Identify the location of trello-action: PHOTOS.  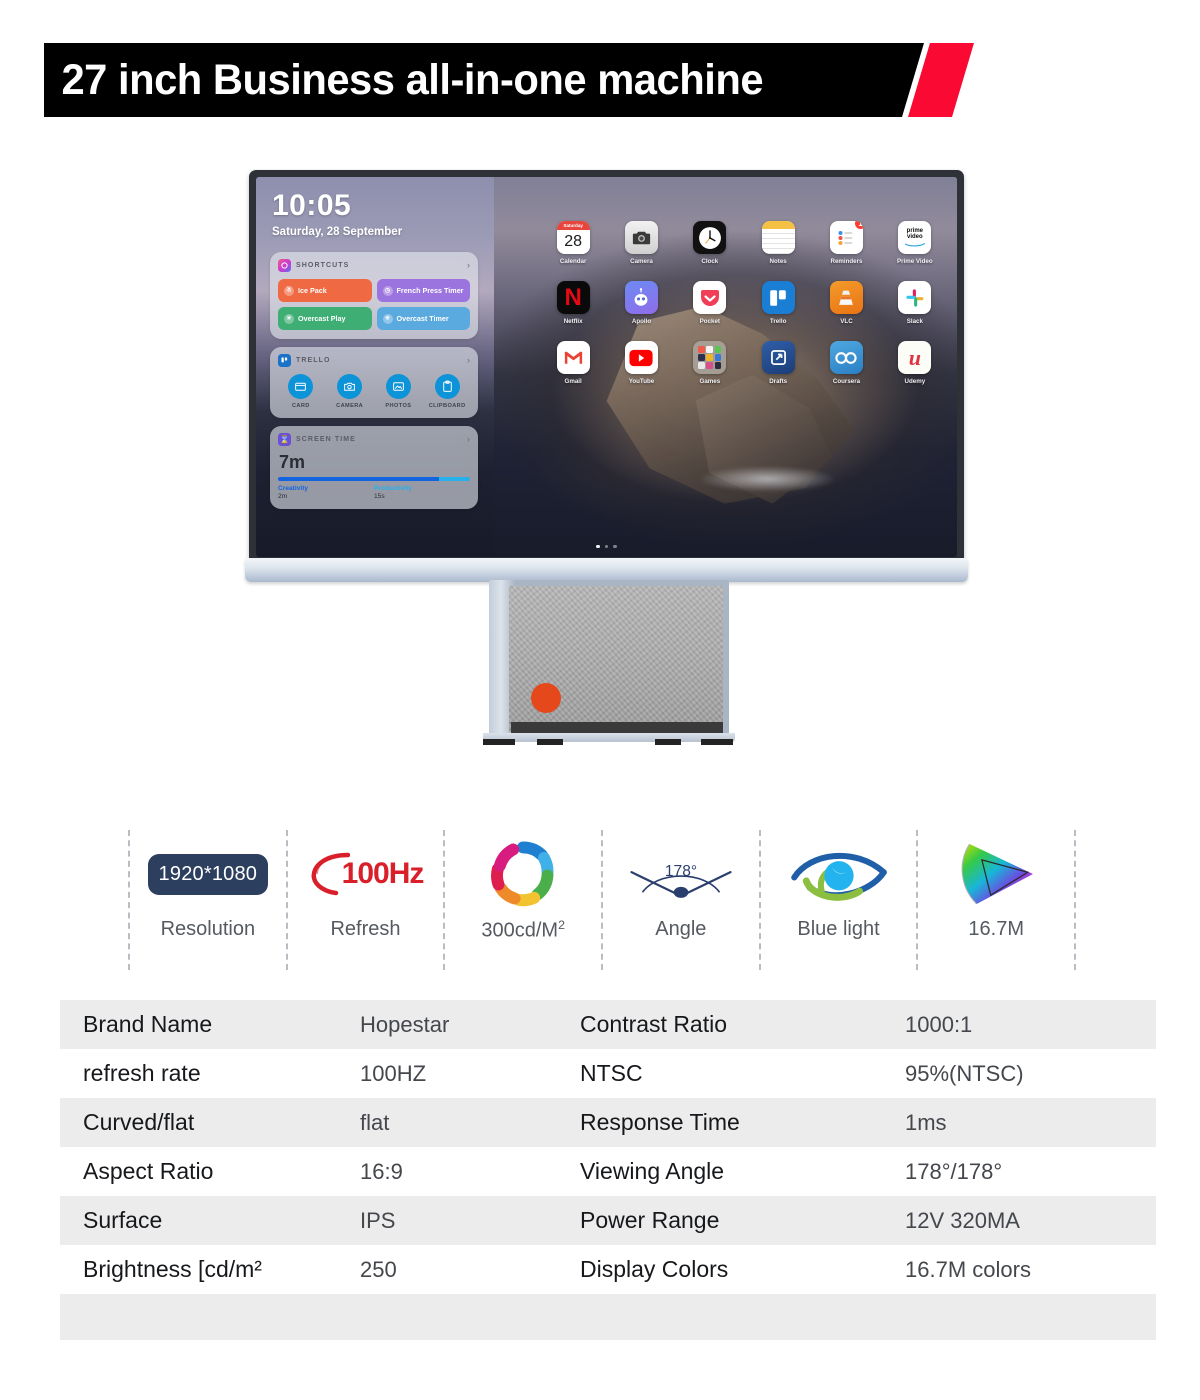
(399, 391).